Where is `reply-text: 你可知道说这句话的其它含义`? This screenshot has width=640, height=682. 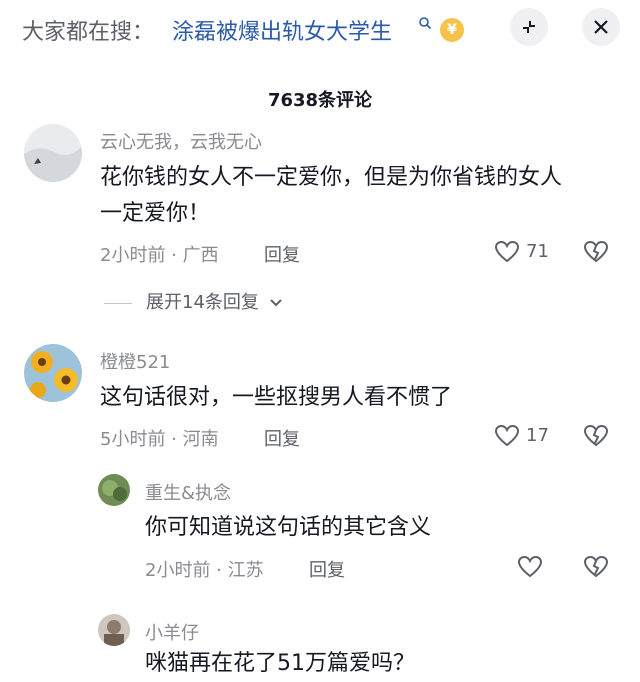 reply-text: 你可知道说这句话的其它含义 is located at coordinates (288, 527).